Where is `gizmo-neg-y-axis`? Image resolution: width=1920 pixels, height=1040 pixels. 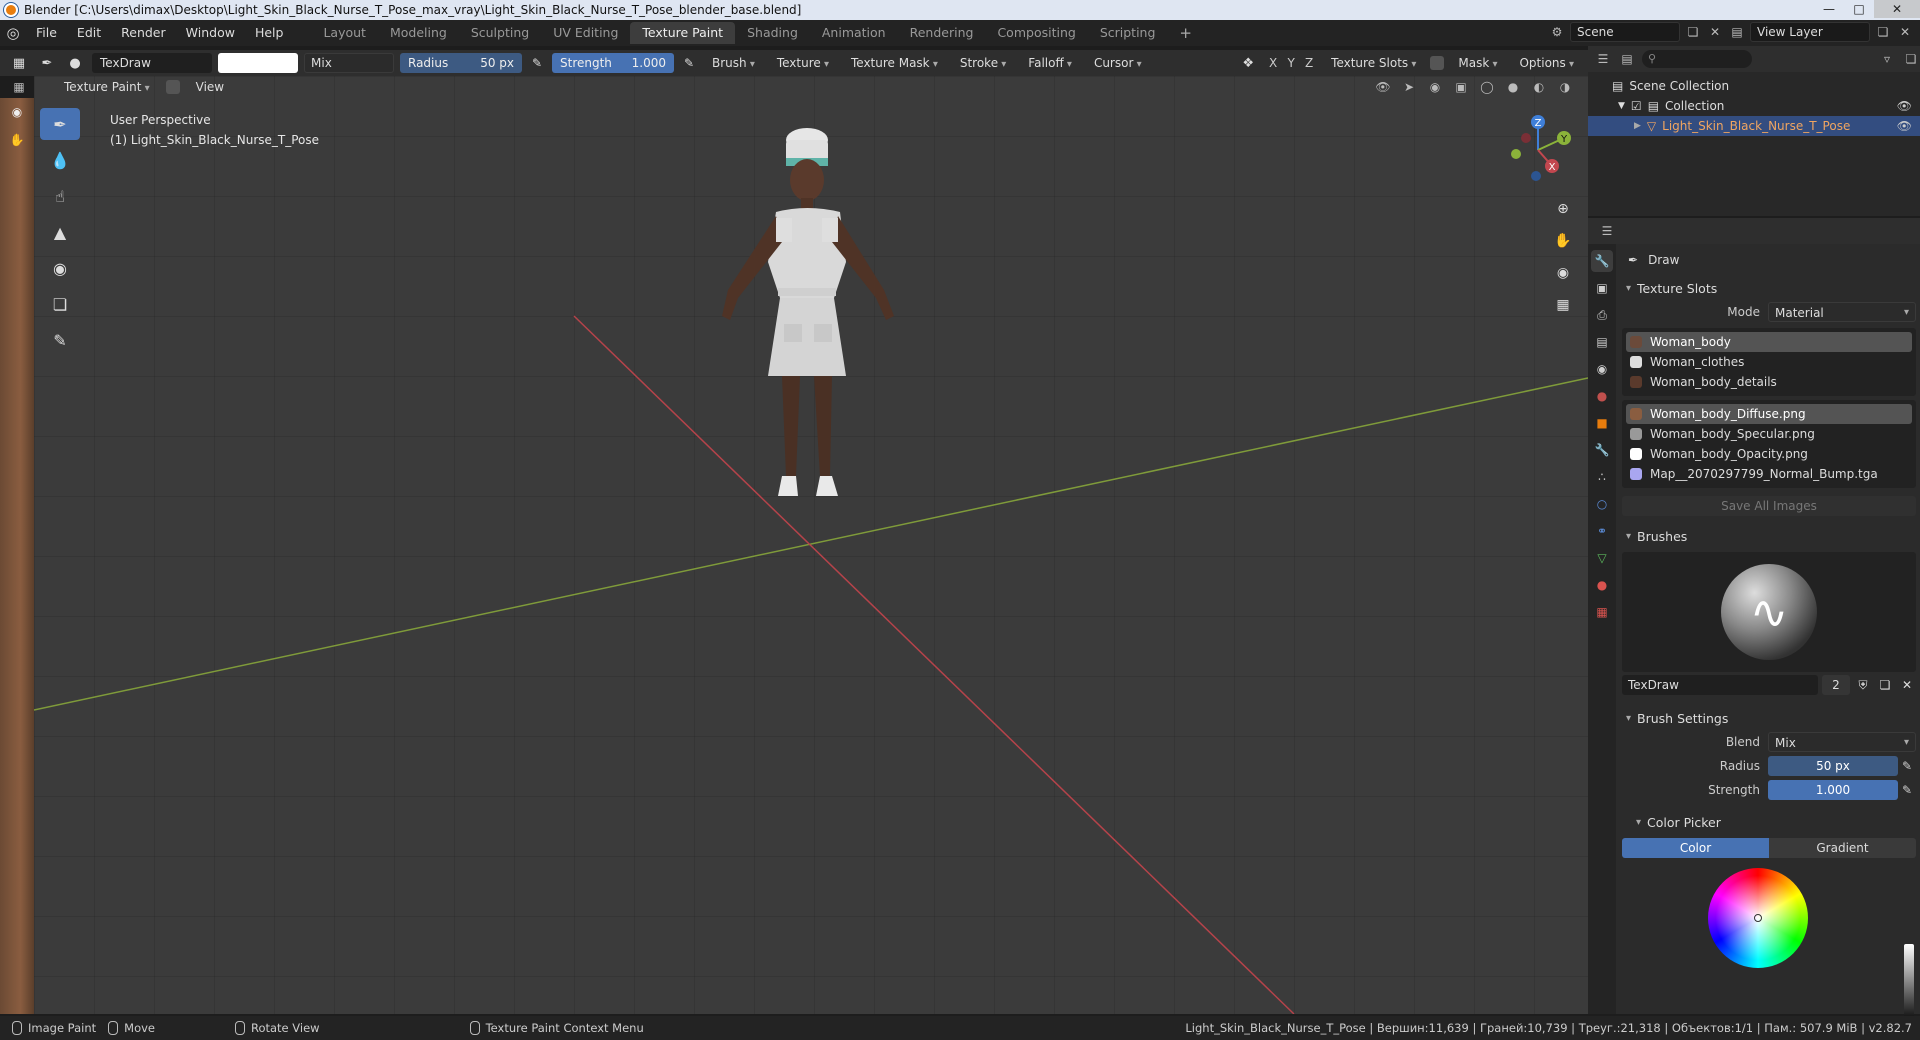
gizmo-neg-y-axis is located at coordinates (1516, 154).